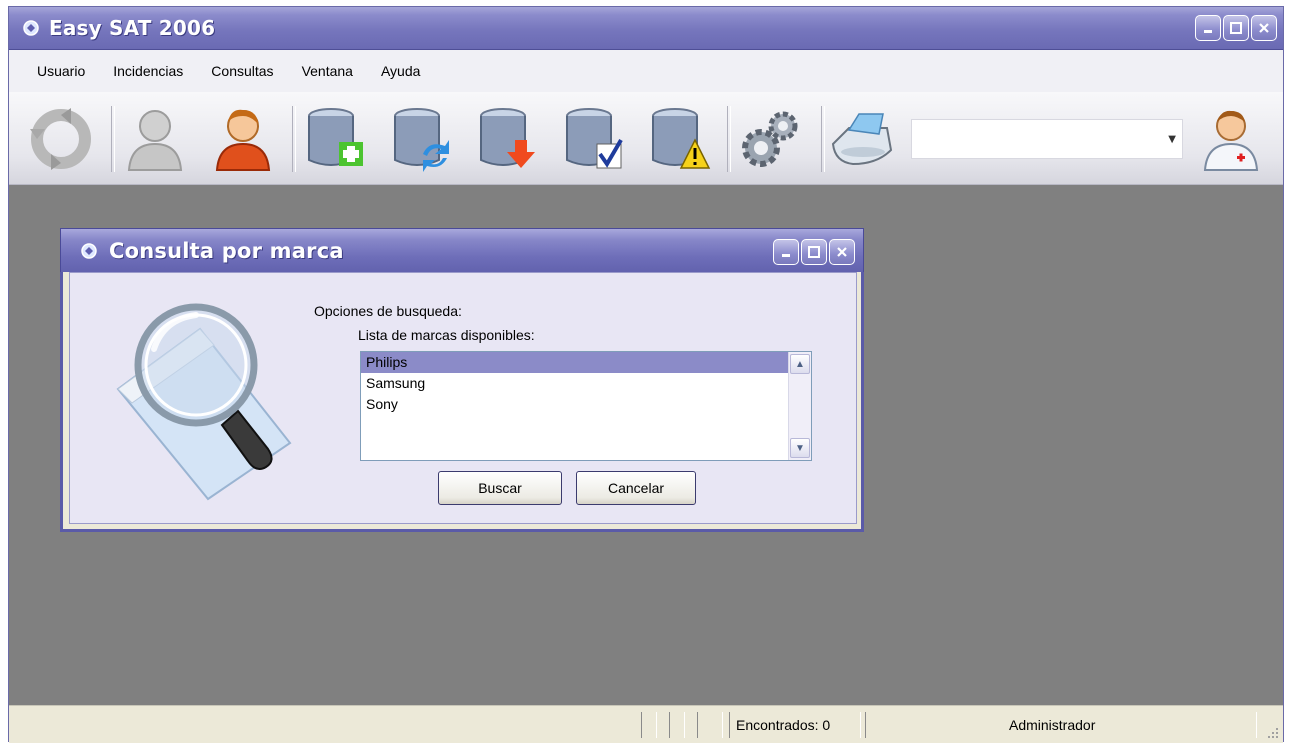 The width and height of the screenshot is (1289, 743). I want to click on app-title: Easy SAT 2006, so click(132, 28).